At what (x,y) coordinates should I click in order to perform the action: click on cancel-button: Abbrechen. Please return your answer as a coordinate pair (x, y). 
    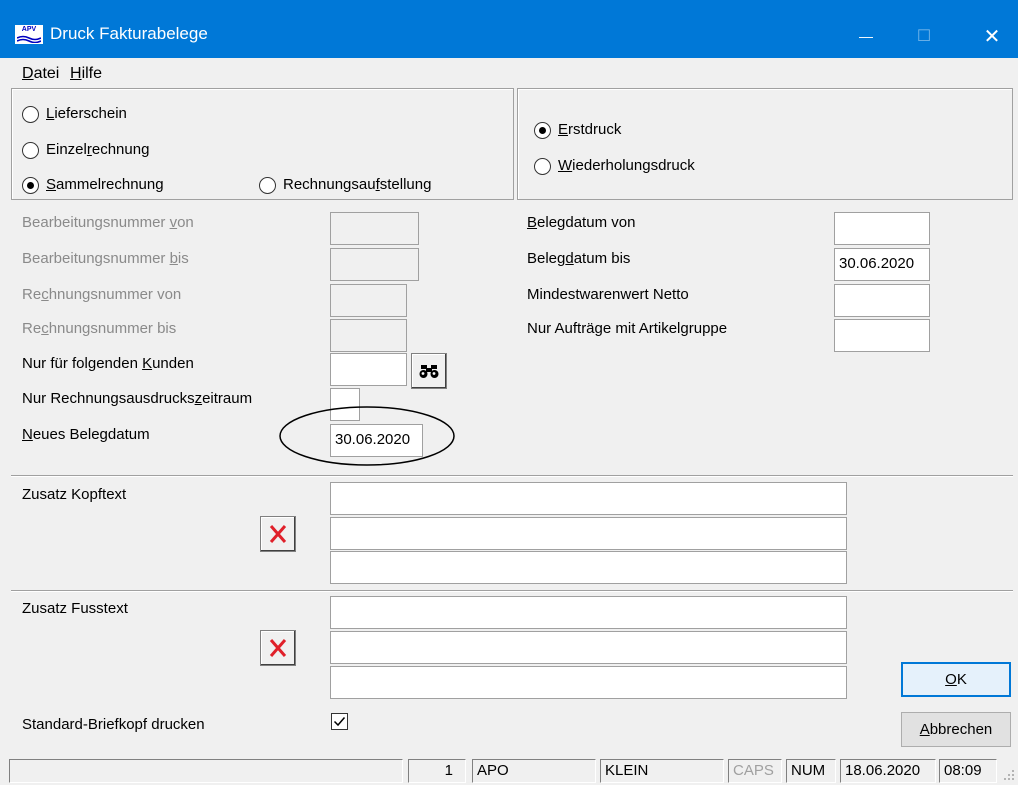
    Looking at the image, I should click on (956, 729).